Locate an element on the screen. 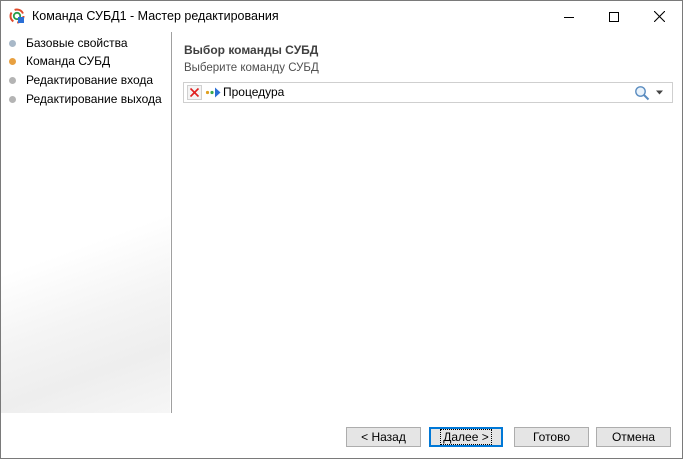 The width and height of the screenshot is (683, 459). finish-button: Готово is located at coordinates (551, 437).